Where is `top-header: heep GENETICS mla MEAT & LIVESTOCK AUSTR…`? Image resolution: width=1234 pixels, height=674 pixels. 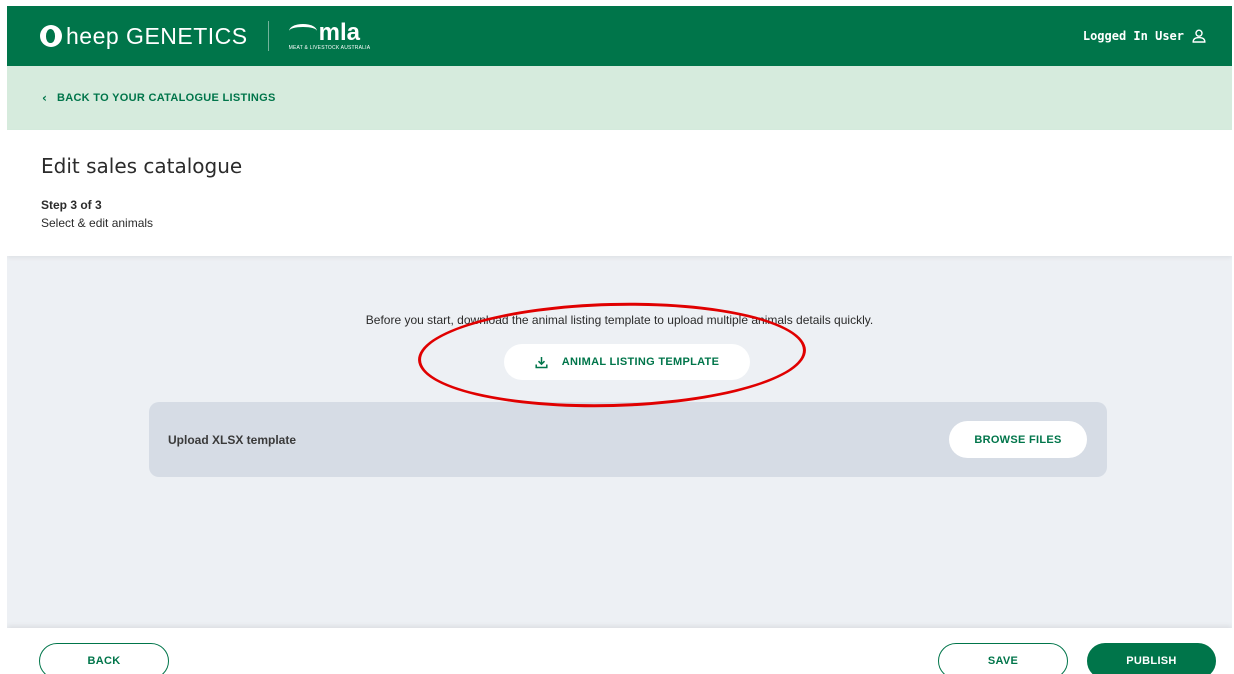 top-header: heep GENETICS mla MEAT & LIVESTOCK AUSTR… is located at coordinates (619, 36).